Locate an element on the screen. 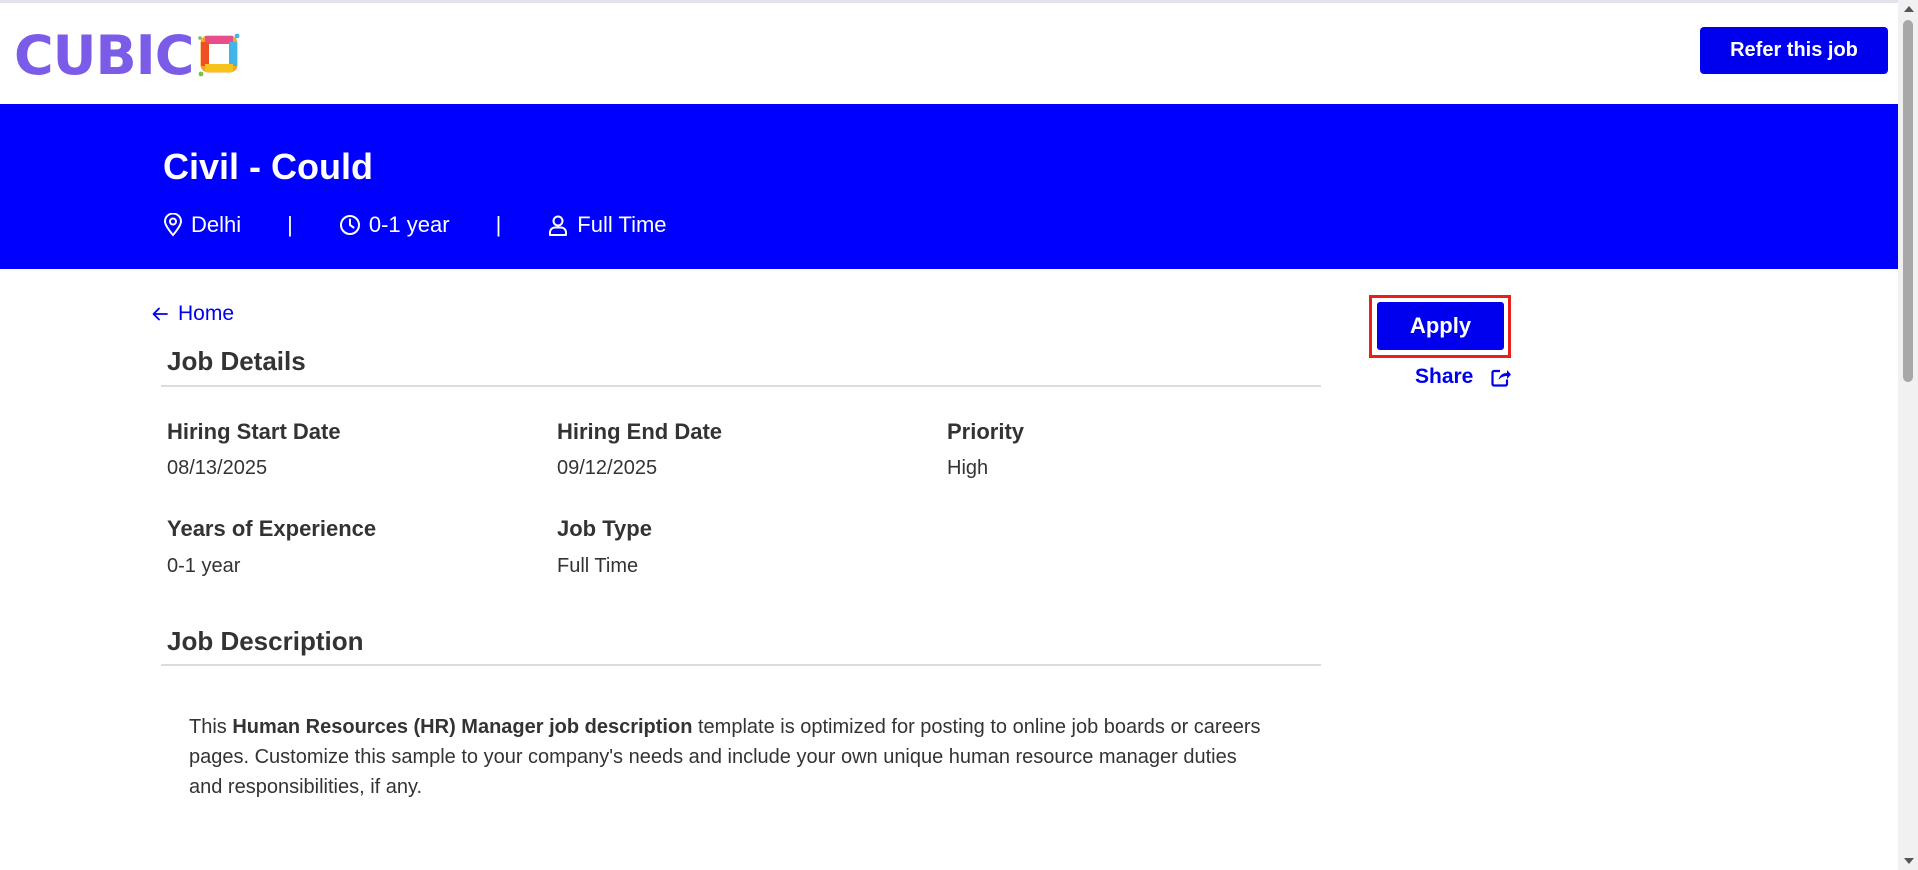 This screenshot has height=870, width=1918. user-icon is located at coordinates (558, 225).